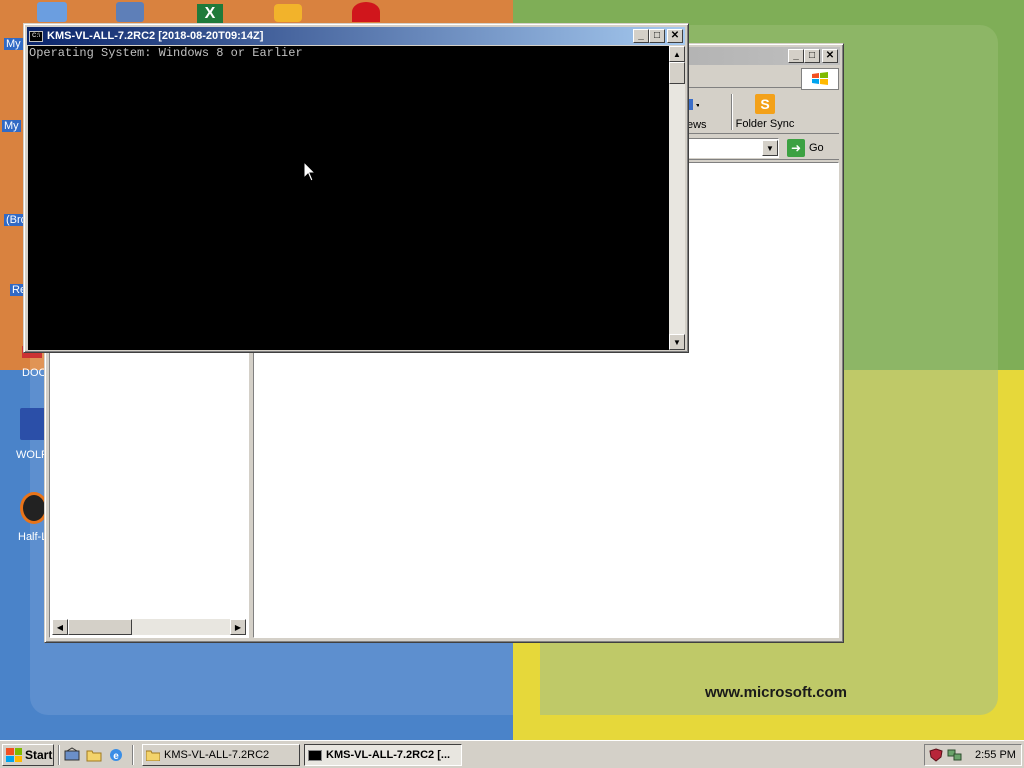 The width and height of the screenshot is (1024, 768). Describe the element at coordinates (770, 148) in the screenshot. I see `address-dropdown-button: ▼` at that location.